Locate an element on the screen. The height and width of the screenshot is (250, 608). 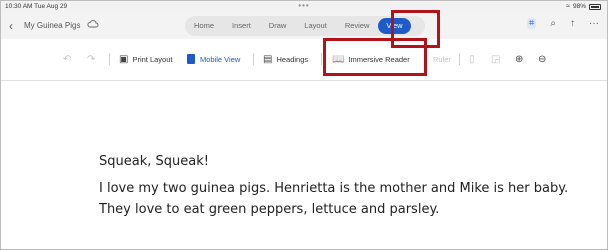
title-actions: ⌗ ⌕ ↑ ··· is located at coordinates (562, 23).